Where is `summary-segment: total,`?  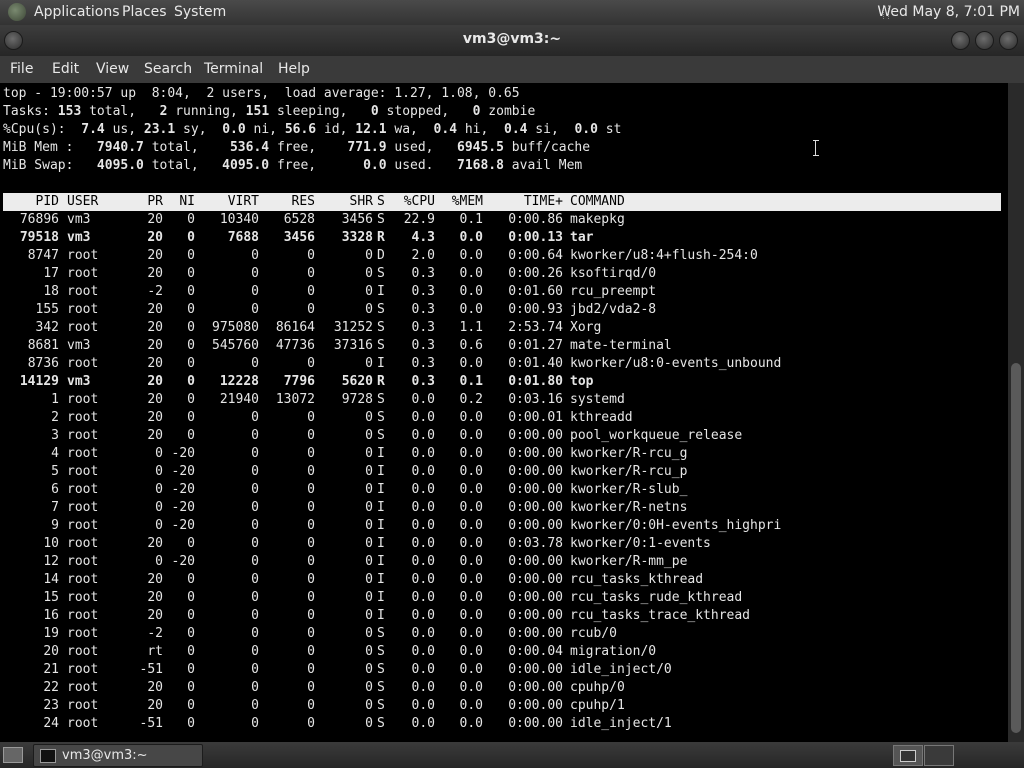
summary-segment: total, is located at coordinates (120, 111).